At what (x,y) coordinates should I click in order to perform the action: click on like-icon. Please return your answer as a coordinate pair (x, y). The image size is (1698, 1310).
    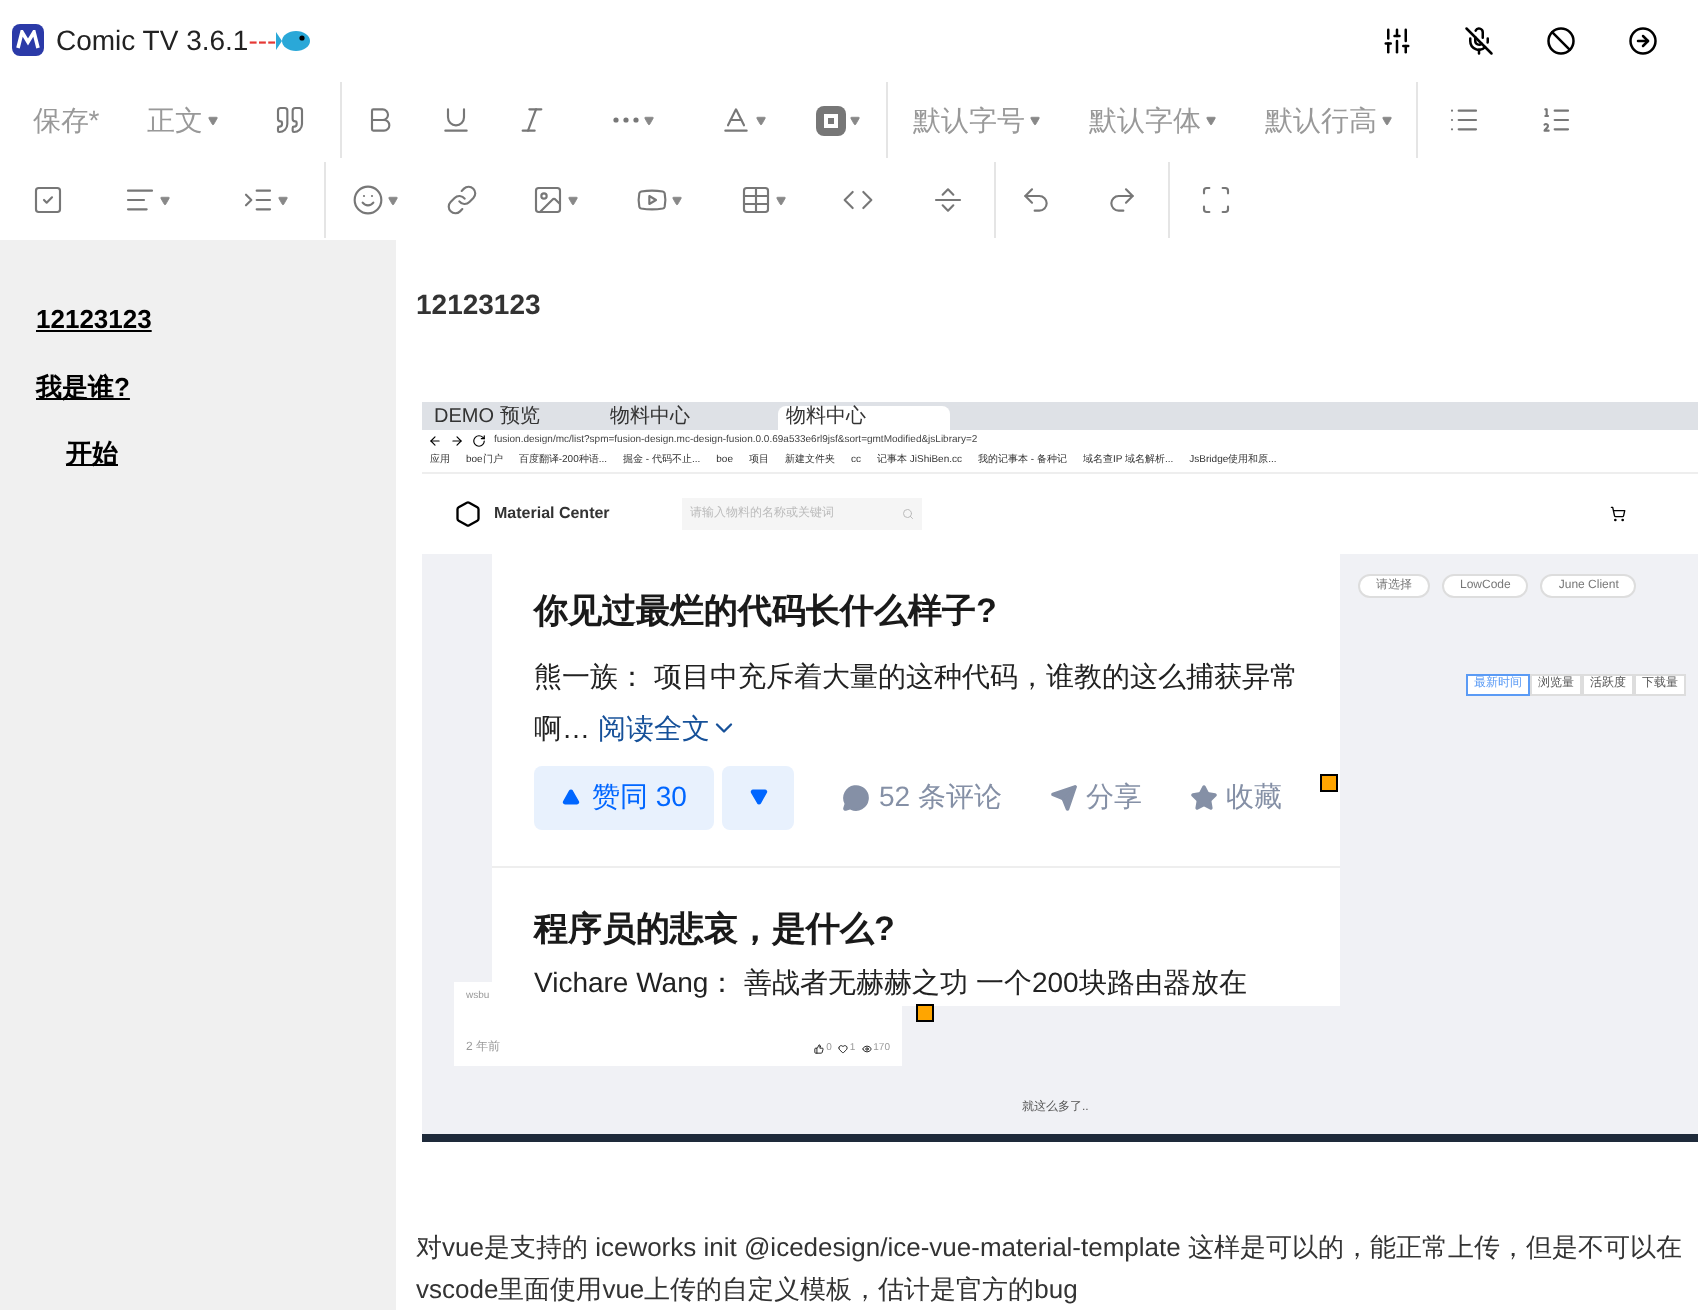
    Looking at the image, I should click on (819, 1049).